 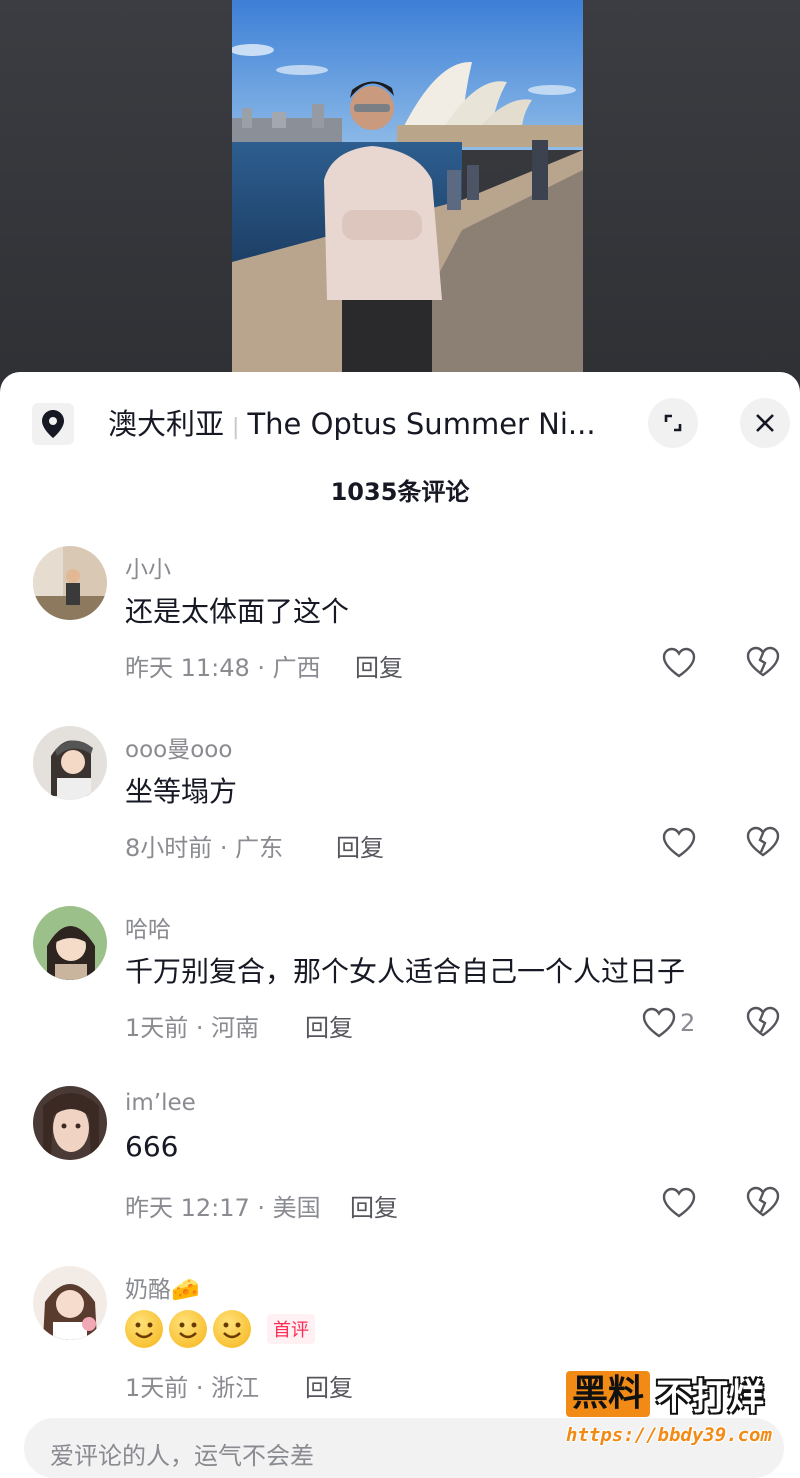 What do you see at coordinates (148, 567) in the screenshot?
I see `comment-username: 小小` at bounding box center [148, 567].